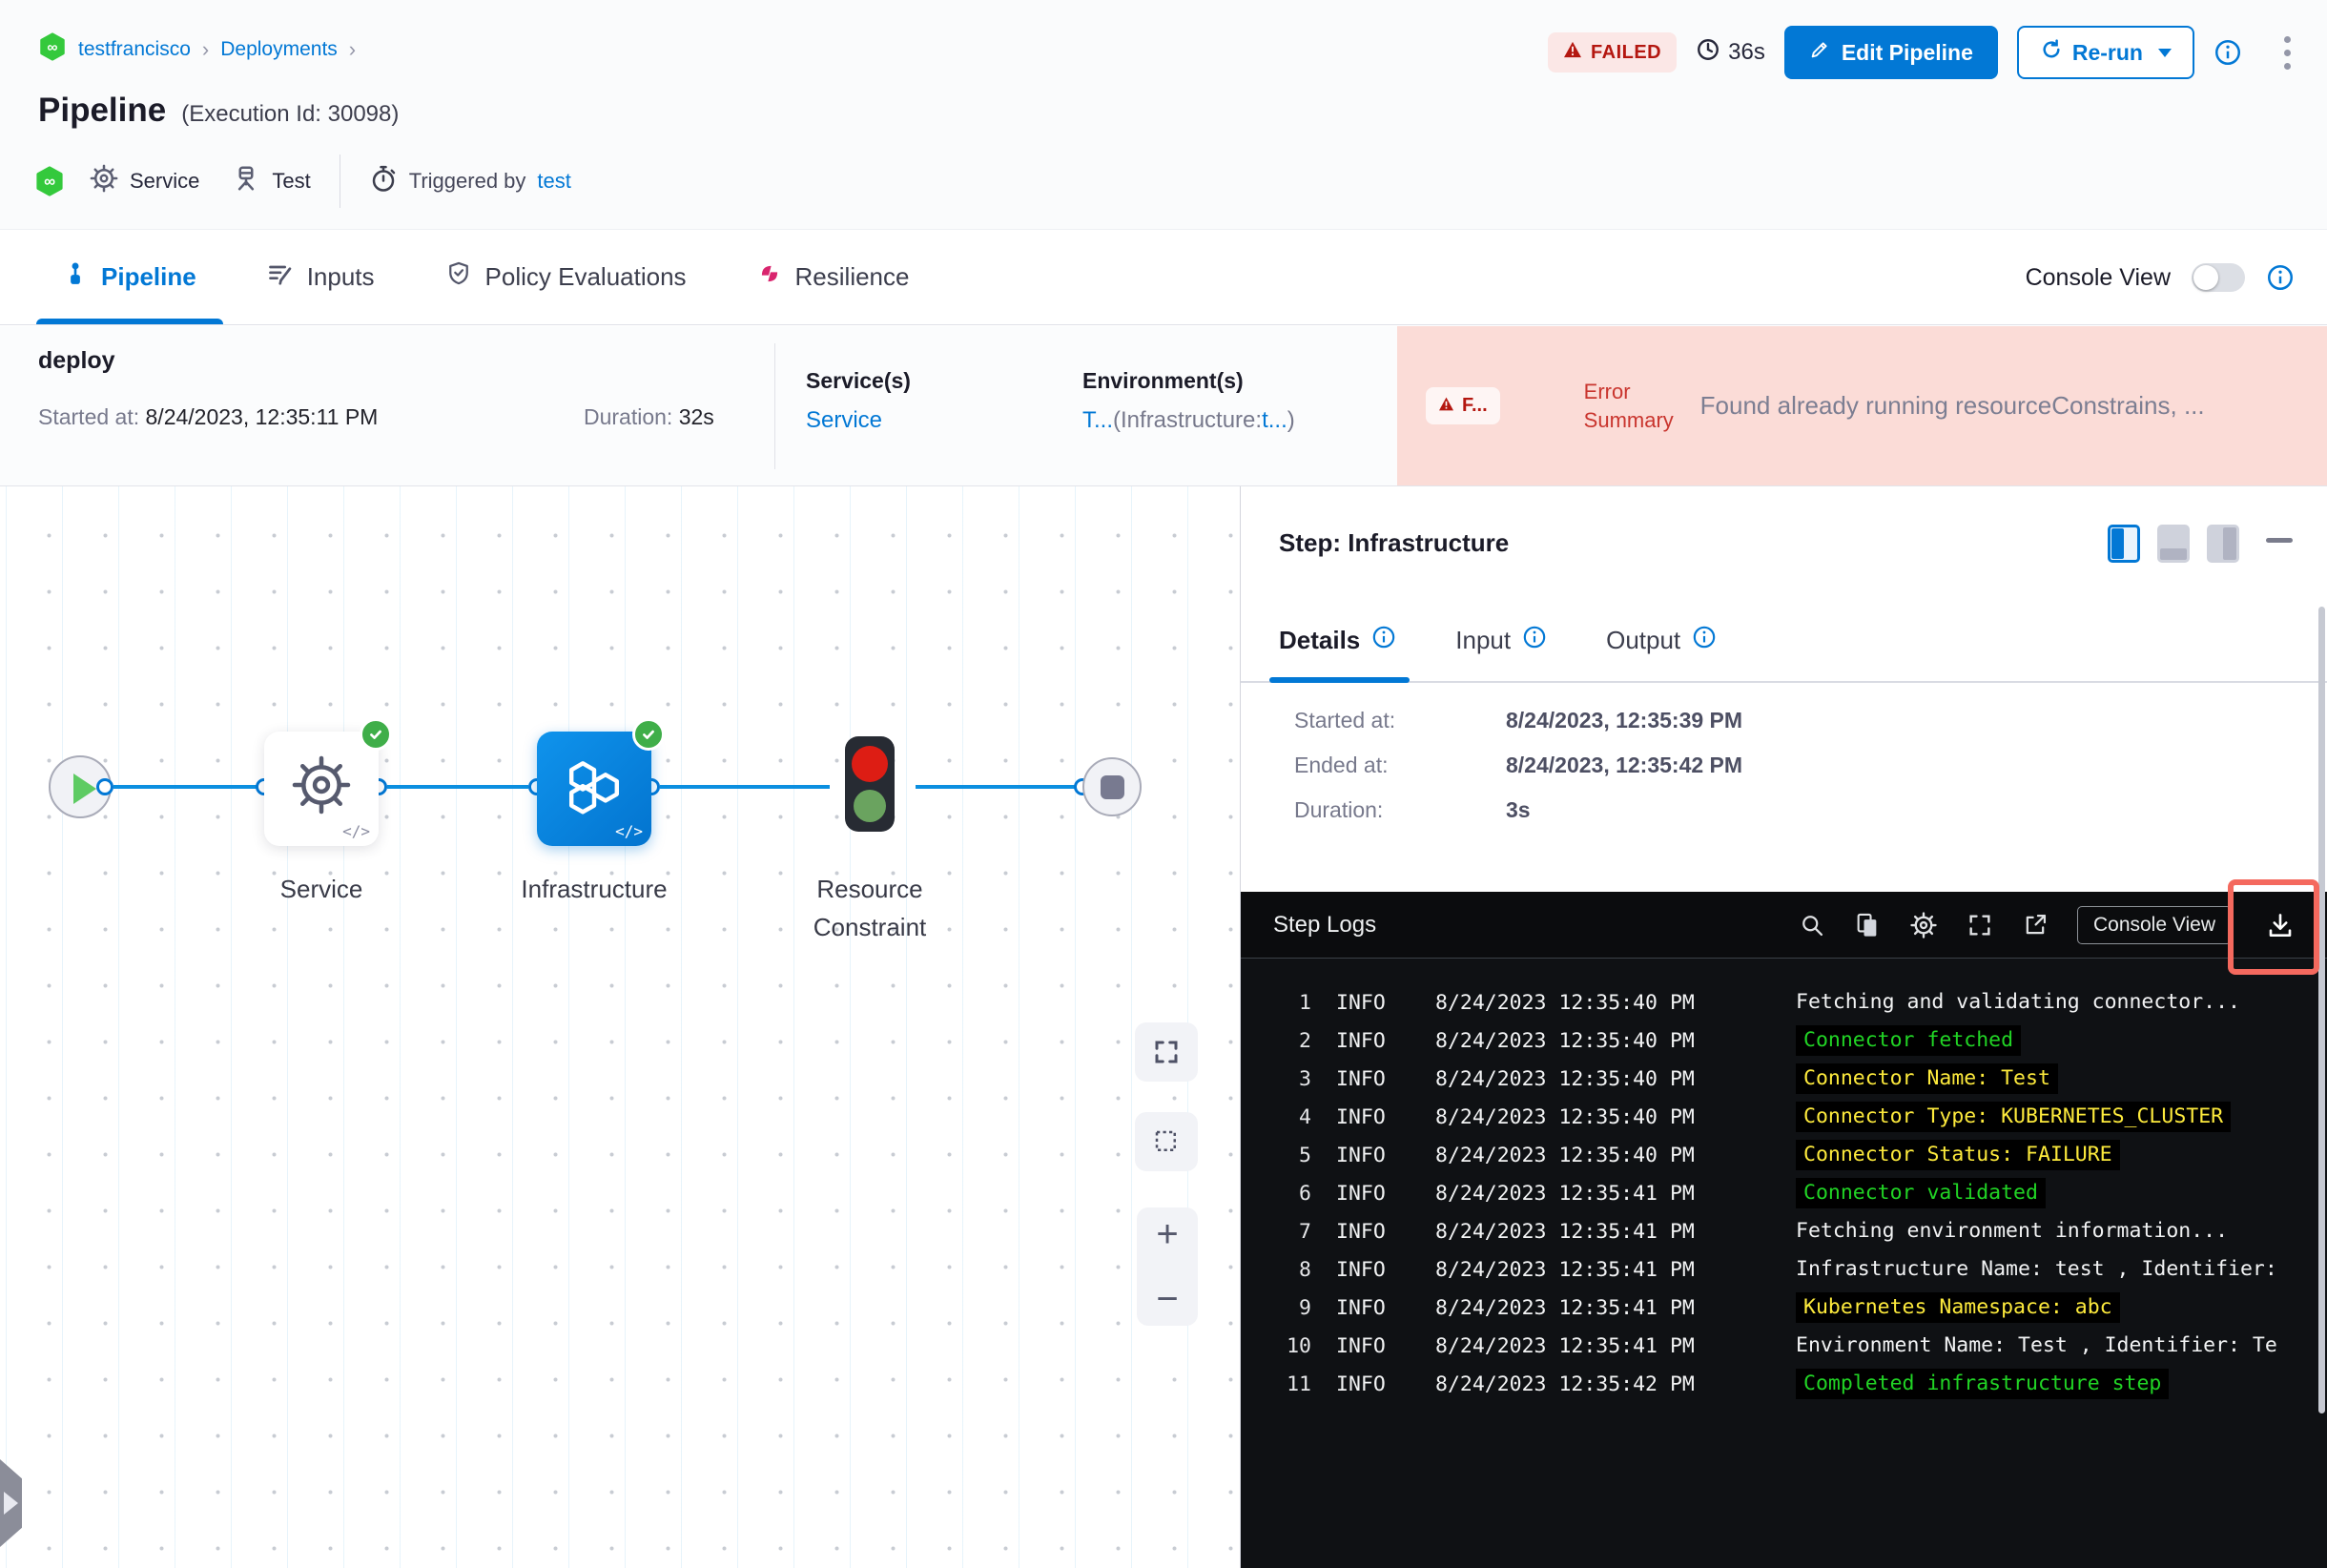 The image size is (2327, 1568). Describe the element at coordinates (1626, 52) in the screenshot. I see `status-text: FAILED` at that location.